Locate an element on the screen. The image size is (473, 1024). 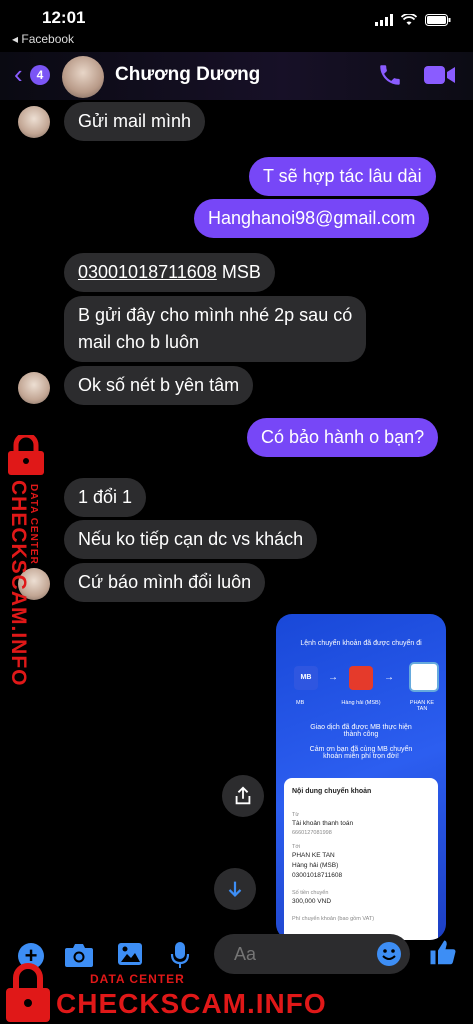
message-bubble-incoming: Gửi mail mình is located at coordinates (135, 121).